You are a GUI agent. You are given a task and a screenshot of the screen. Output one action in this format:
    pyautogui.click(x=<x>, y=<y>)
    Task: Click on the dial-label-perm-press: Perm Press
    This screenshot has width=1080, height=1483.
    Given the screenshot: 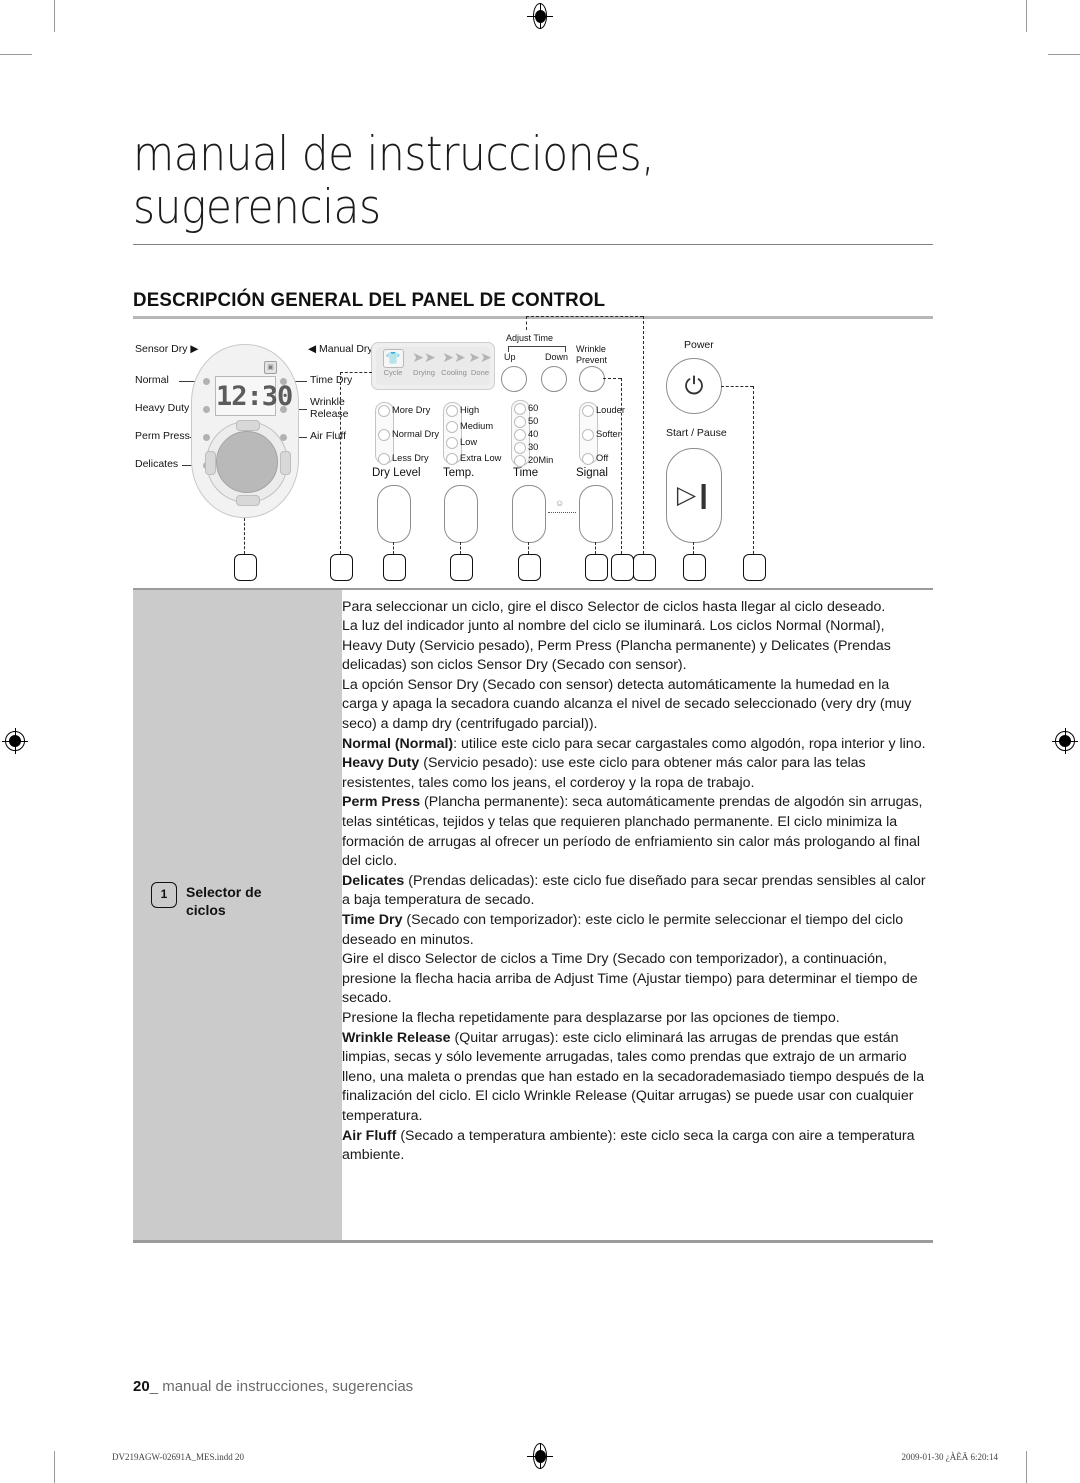 What is the action you would take?
    pyautogui.click(x=162, y=436)
    